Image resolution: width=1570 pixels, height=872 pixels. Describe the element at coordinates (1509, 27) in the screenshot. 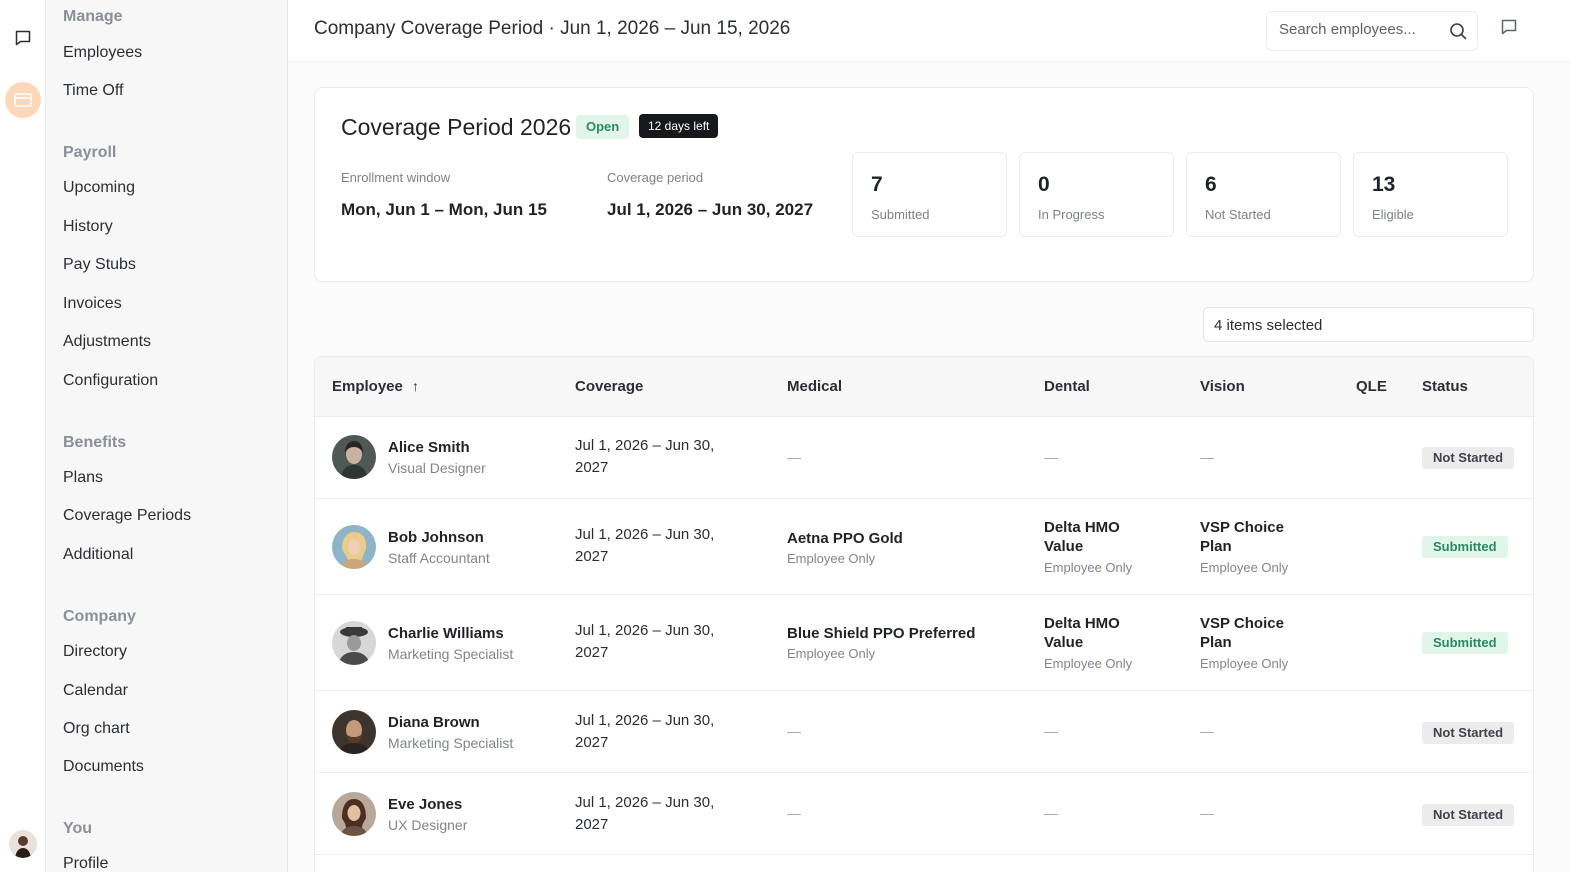

I see `comment-icon` at that location.